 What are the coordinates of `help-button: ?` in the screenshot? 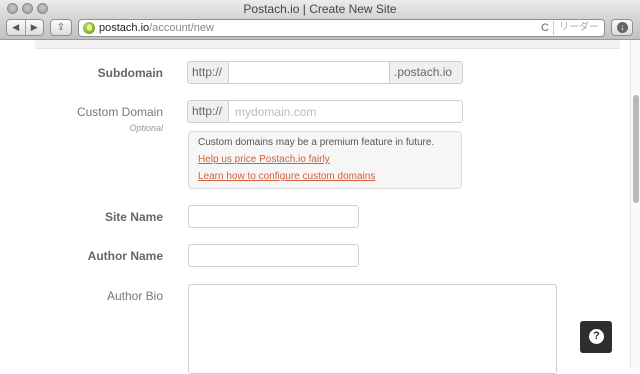 It's located at (596, 337).